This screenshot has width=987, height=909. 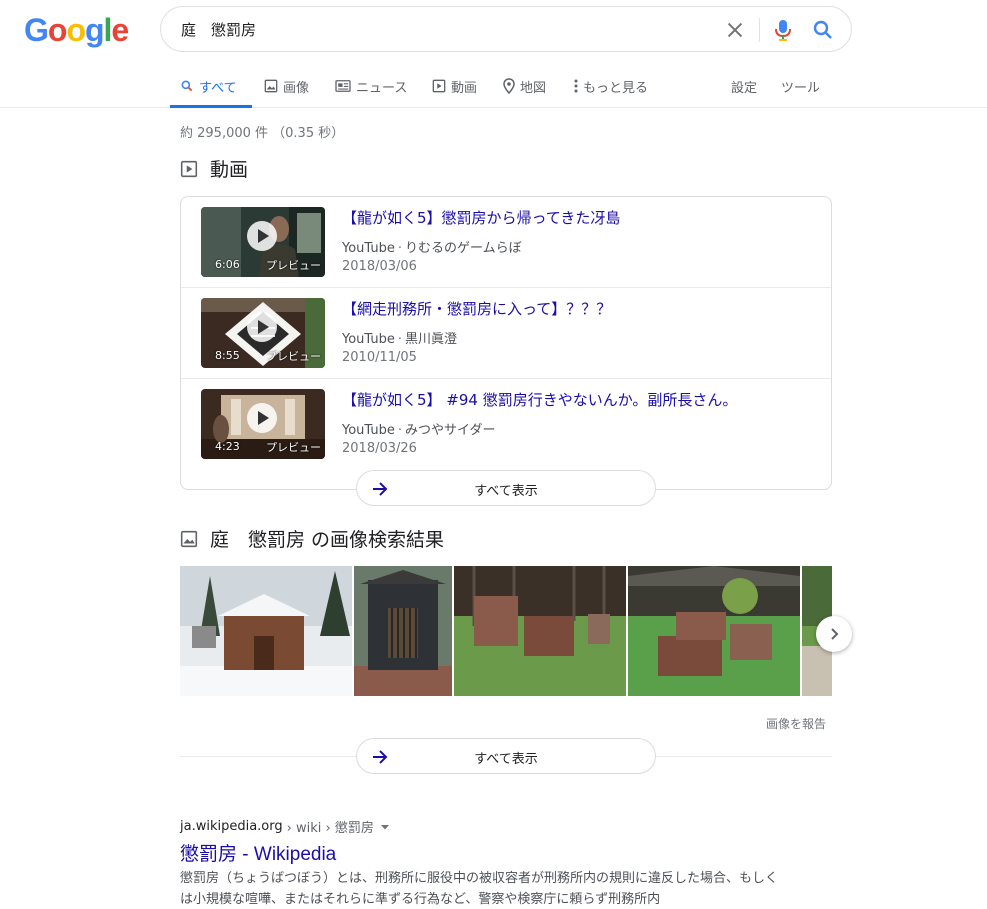 I want to click on tab-label: 地図, so click(x=533, y=88).